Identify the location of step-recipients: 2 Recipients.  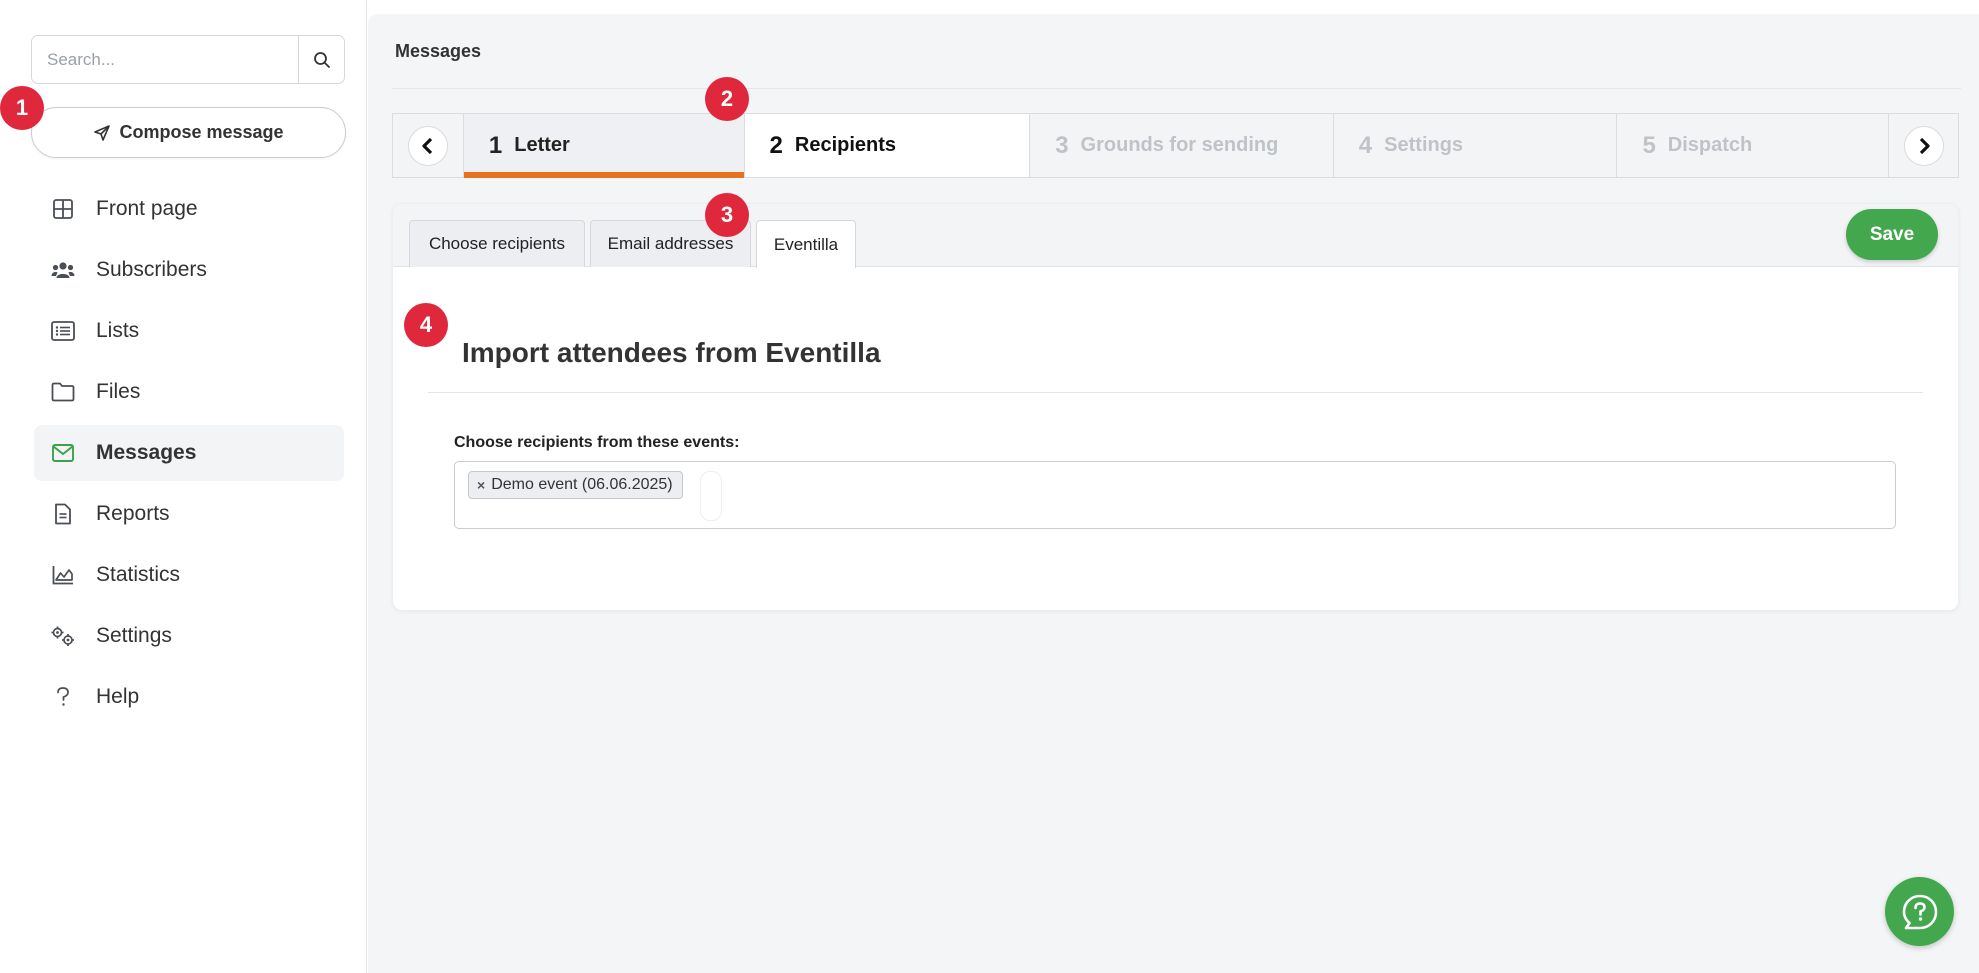
(886, 145).